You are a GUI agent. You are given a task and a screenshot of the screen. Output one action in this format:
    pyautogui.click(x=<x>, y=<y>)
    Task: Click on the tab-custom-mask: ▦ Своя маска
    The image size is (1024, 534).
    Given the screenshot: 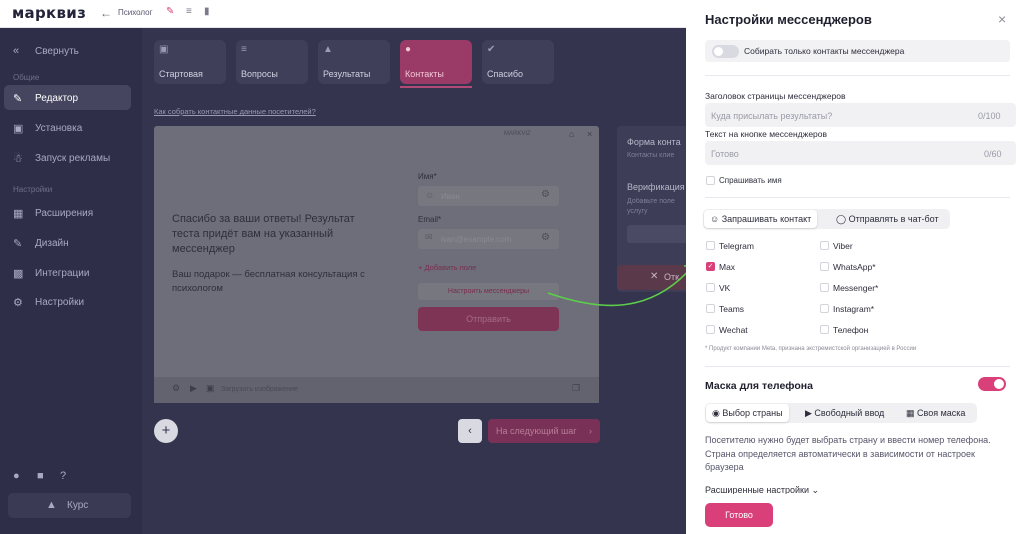 What is the action you would take?
    pyautogui.click(x=935, y=413)
    